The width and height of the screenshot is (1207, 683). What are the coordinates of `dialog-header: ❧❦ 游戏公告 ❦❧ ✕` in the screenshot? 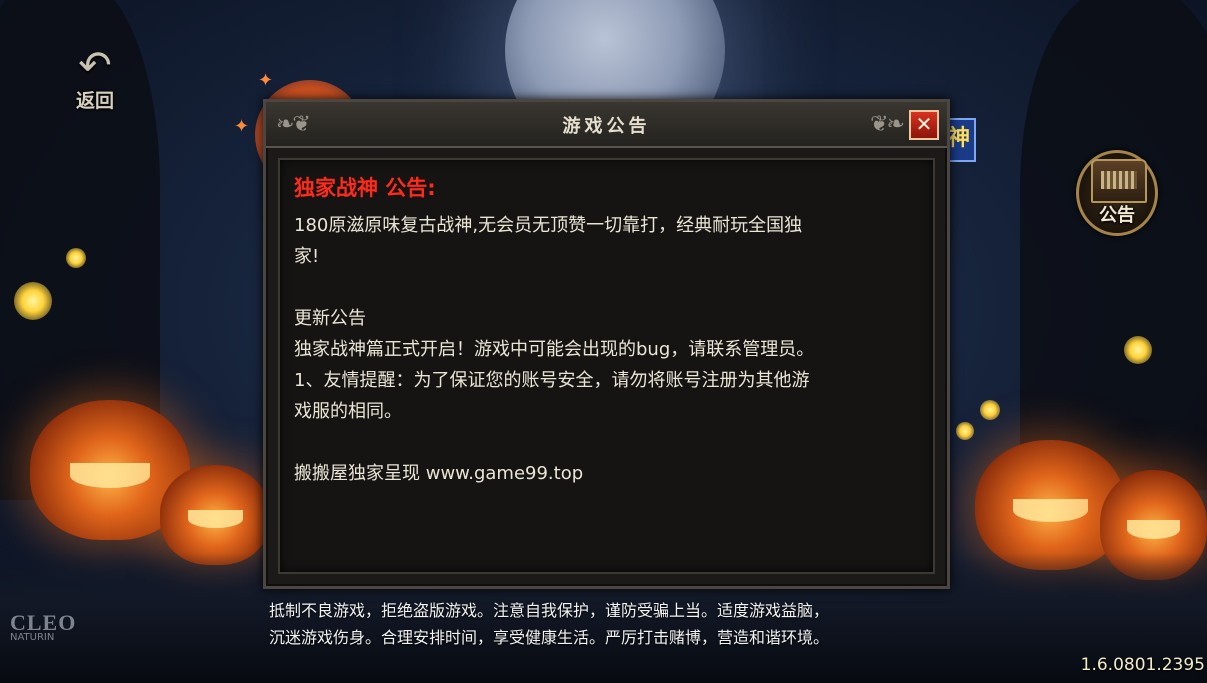 It's located at (606, 125).